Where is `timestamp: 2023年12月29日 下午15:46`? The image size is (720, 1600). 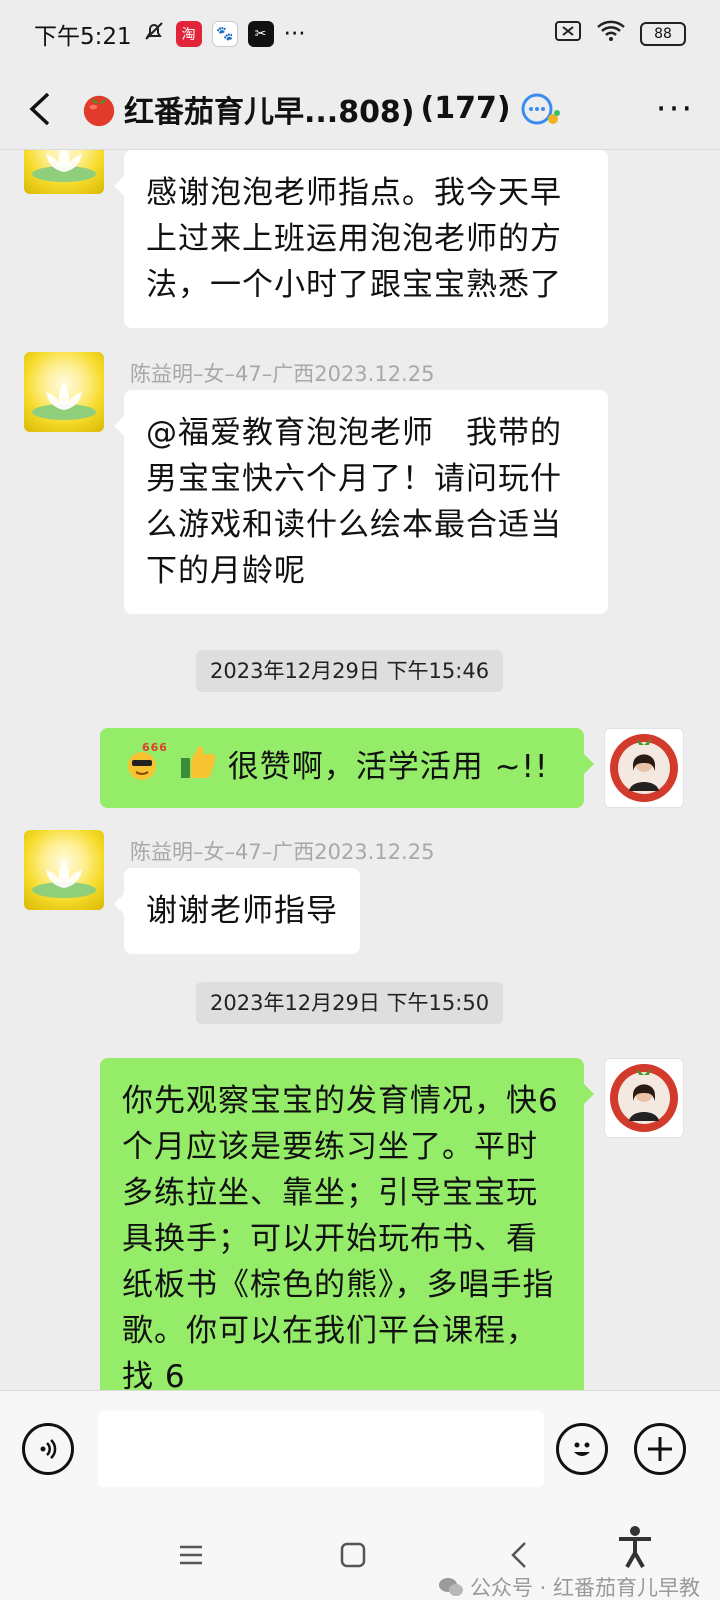 timestamp: 2023年12月29日 下午15:46 is located at coordinates (350, 671).